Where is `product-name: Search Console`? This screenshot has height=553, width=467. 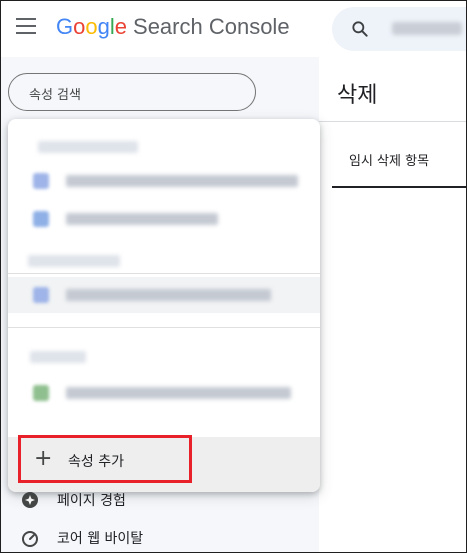 product-name: Search Console is located at coordinates (211, 26).